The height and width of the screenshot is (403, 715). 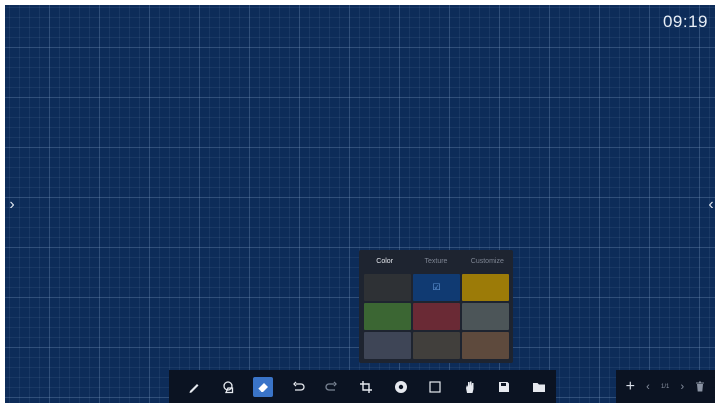 I want to click on save-button, so click(x=504, y=386).